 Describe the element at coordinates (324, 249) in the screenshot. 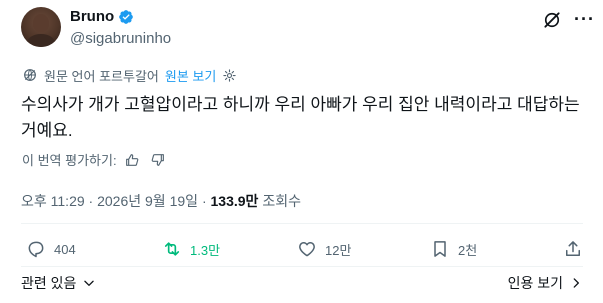

I see `like-button: 12만` at that location.